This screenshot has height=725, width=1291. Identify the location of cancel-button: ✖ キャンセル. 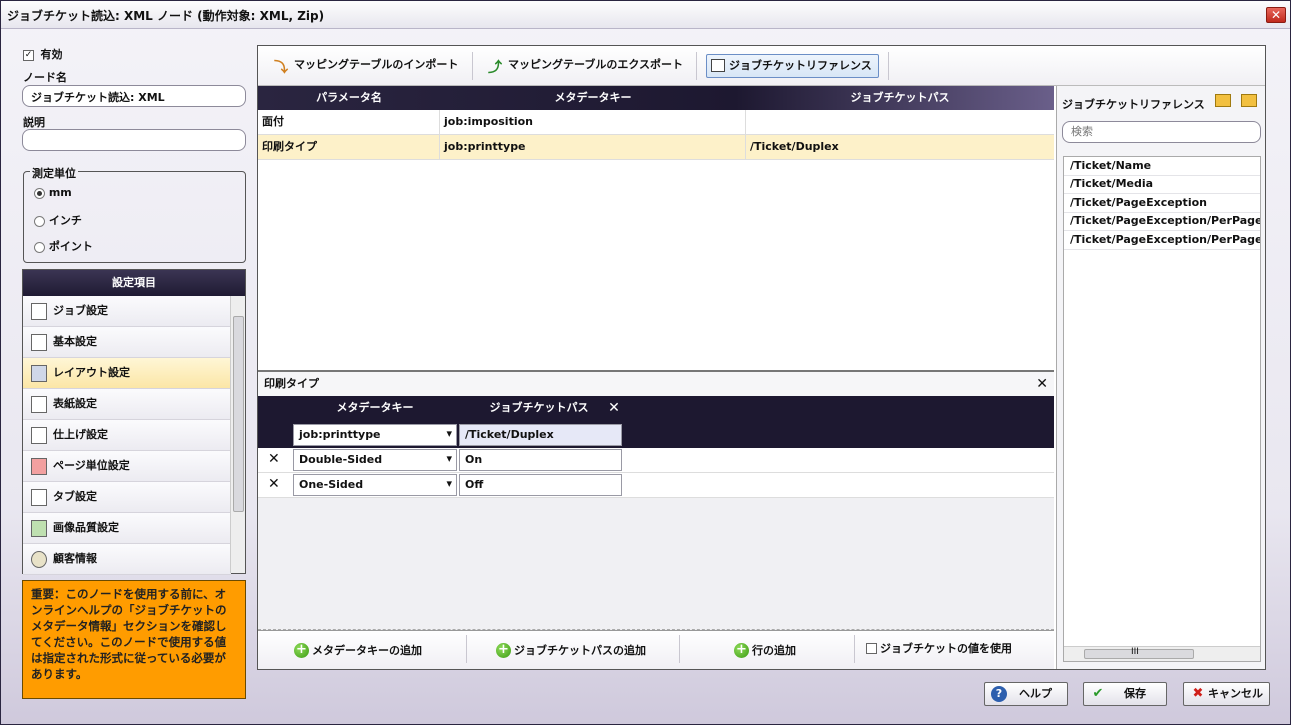
(1226, 694).